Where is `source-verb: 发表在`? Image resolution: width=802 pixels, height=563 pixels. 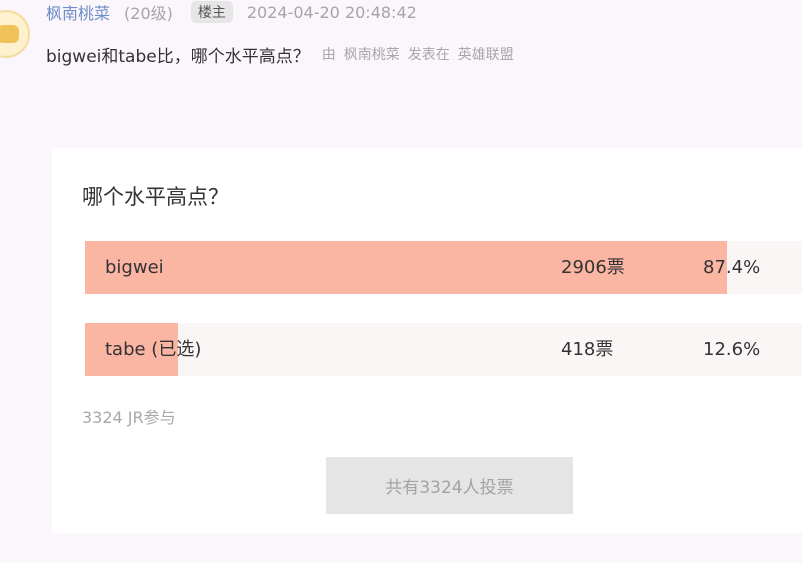 source-verb: 发表在 is located at coordinates (428, 55).